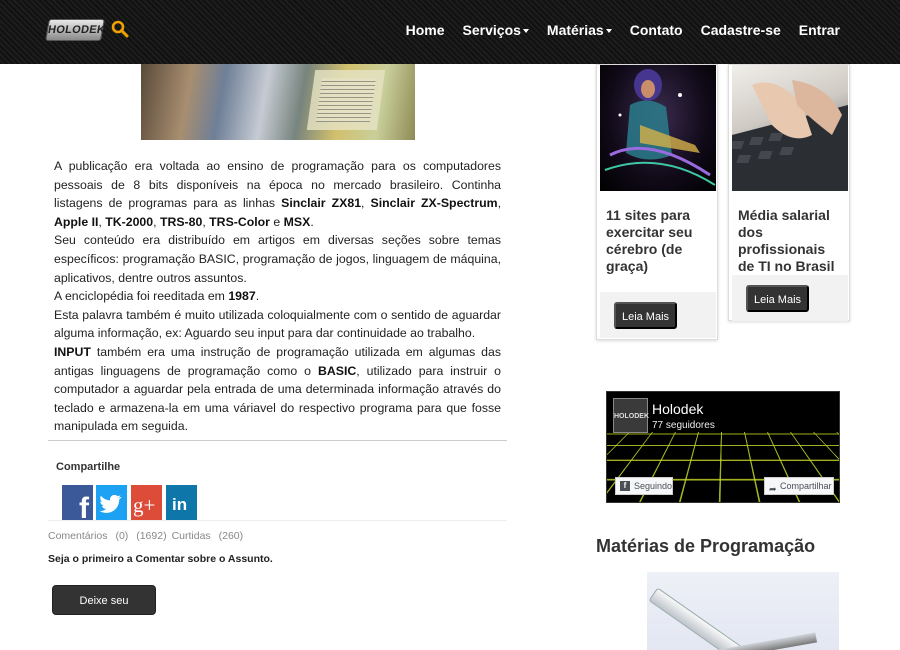 Image resolution: width=900 pixels, height=650 pixels. Describe the element at coordinates (104, 611) in the screenshot. I see `leave-comment-button: Deixe seu Comentário` at that location.